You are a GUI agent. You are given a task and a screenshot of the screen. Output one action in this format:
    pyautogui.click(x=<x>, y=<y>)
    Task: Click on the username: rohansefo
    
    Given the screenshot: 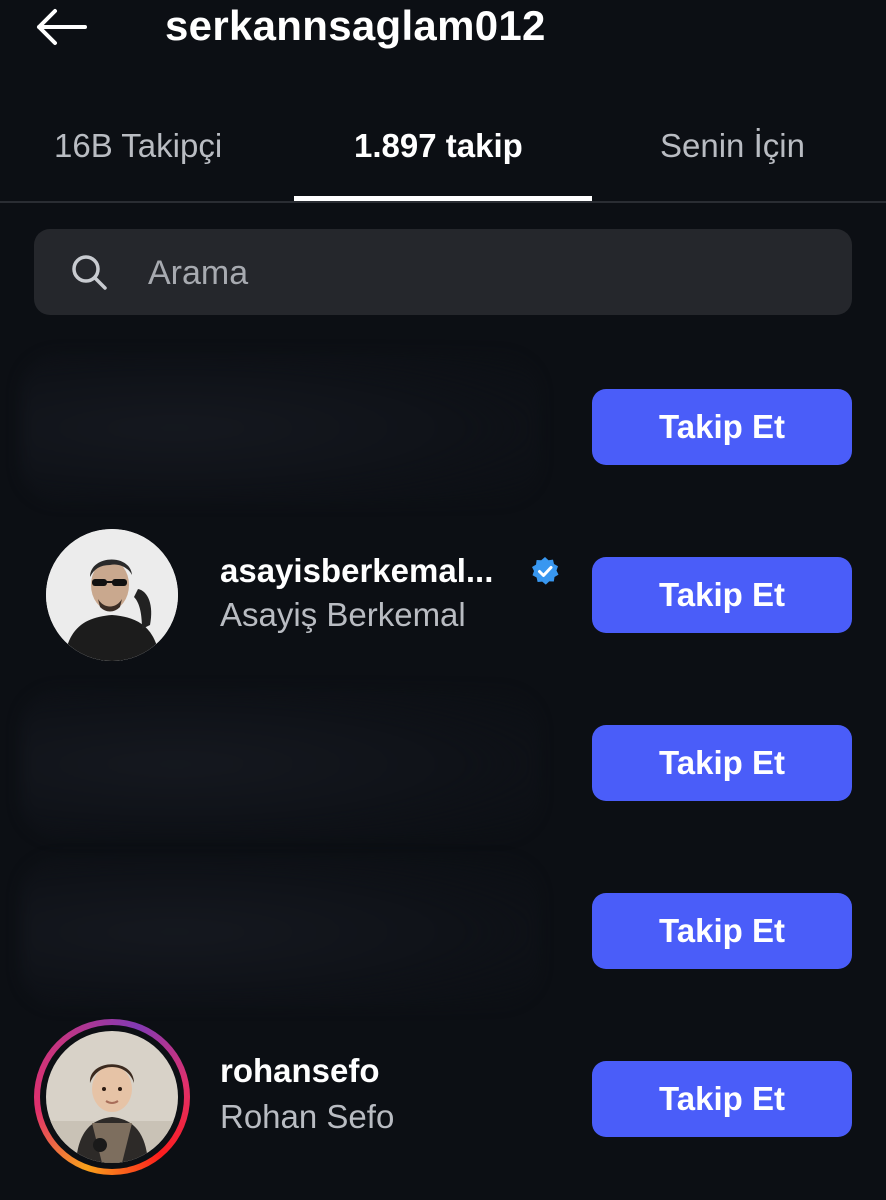 What is the action you would take?
    pyautogui.click(x=300, y=1071)
    